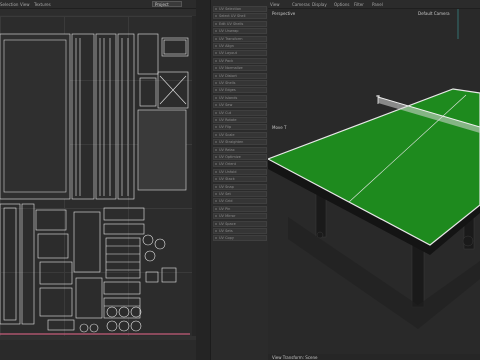 This screenshot has height=360, width=480. I want to click on vp-menu-options: Options, so click(341, 4).